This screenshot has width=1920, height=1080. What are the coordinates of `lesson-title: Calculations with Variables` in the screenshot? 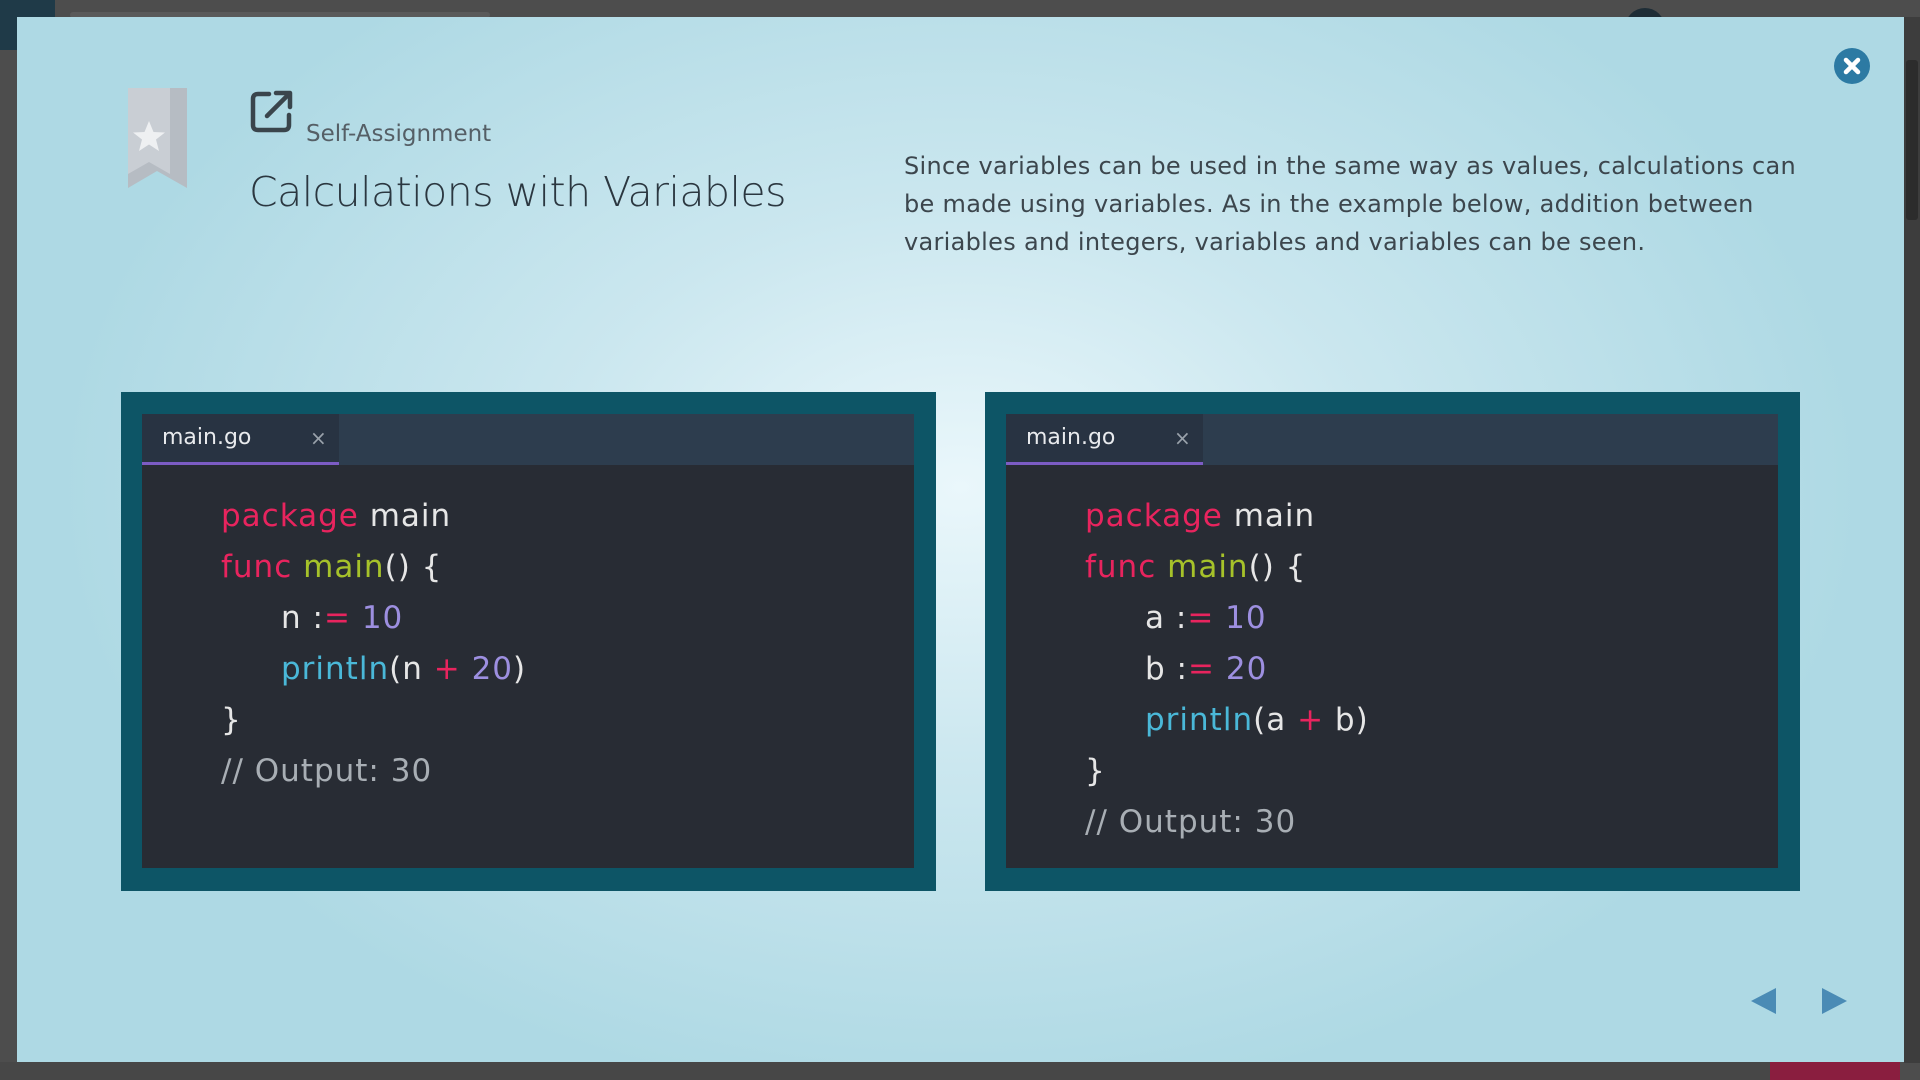 It's located at (518, 192).